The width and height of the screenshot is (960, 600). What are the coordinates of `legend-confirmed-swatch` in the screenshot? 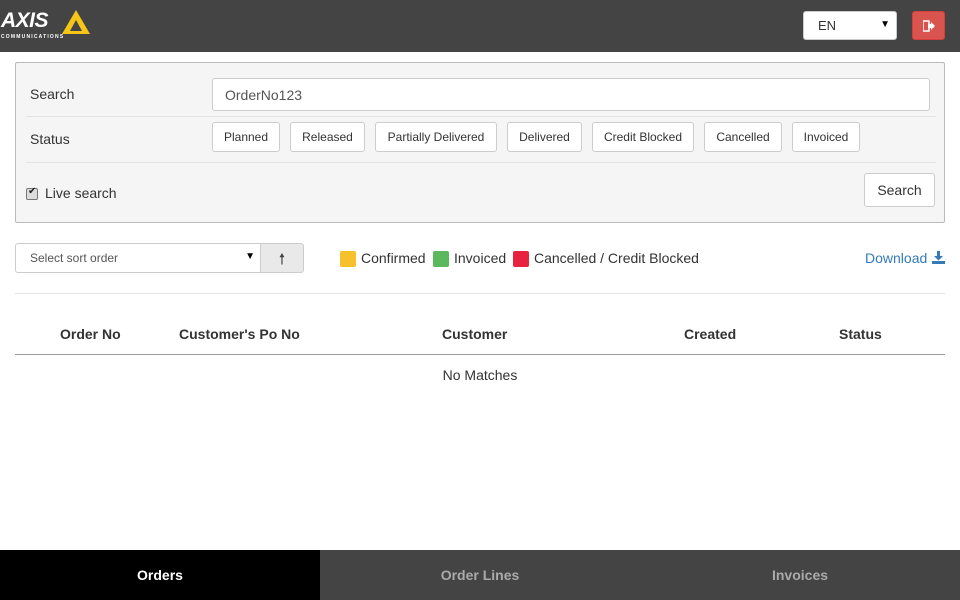 It's located at (348, 259).